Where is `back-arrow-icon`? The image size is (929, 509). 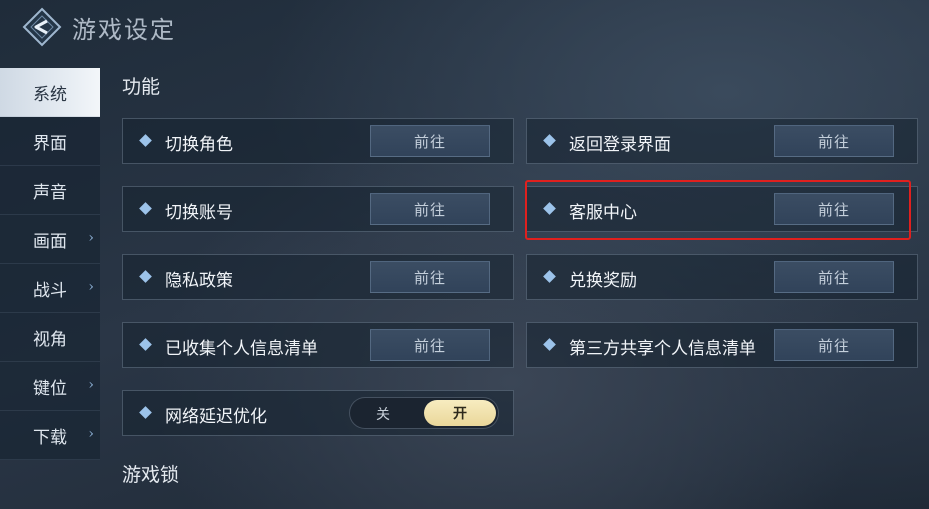 back-arrow-icon is located at coordinates (42, 27).